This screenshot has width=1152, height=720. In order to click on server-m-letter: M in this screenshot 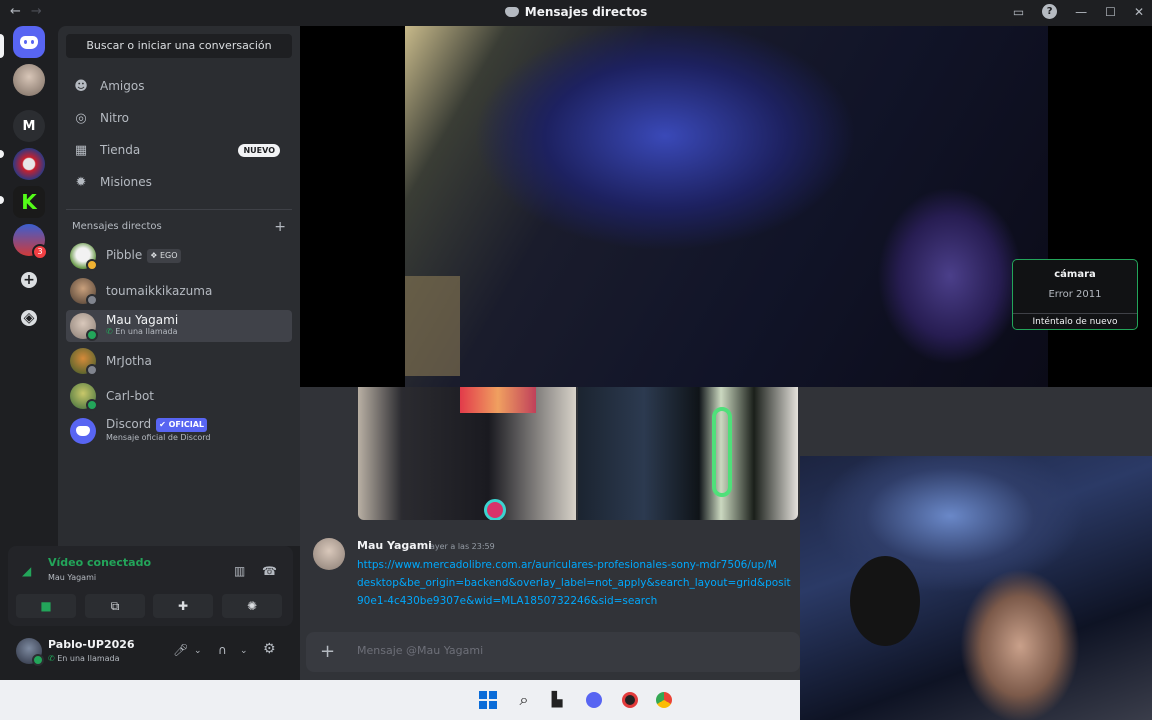, I will do `click(29, 126)`.